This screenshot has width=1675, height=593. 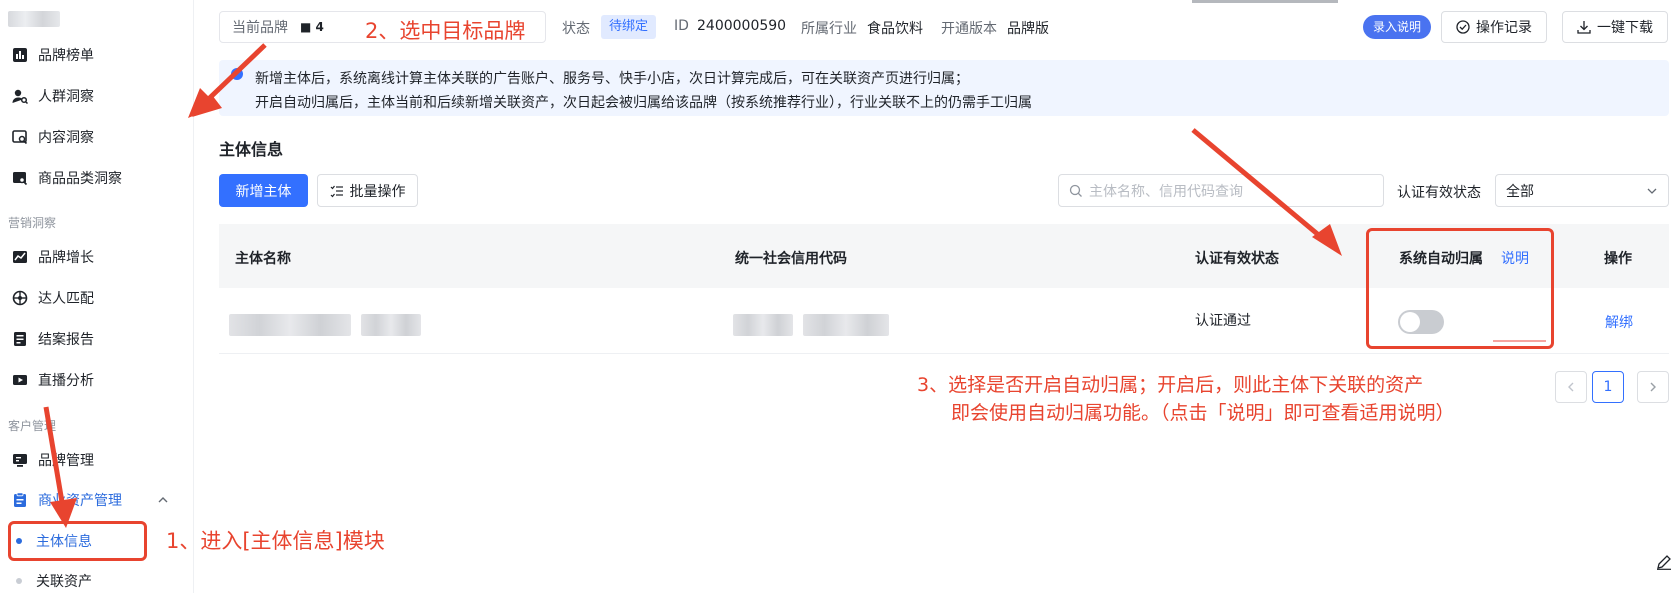 I want to click on info-icon, so click(x=237, y=74).